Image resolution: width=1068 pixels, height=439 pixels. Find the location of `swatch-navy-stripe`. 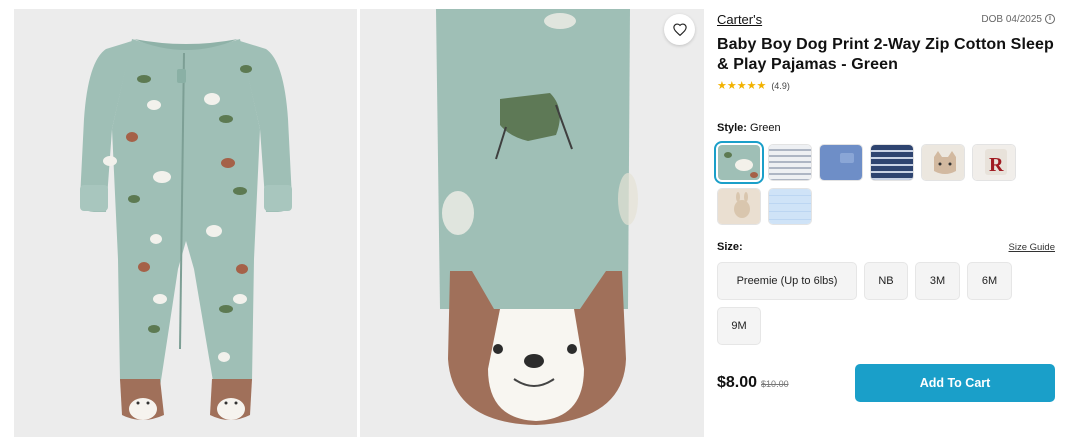

swatch-navy-stripe is located at coordinates (892, 162).